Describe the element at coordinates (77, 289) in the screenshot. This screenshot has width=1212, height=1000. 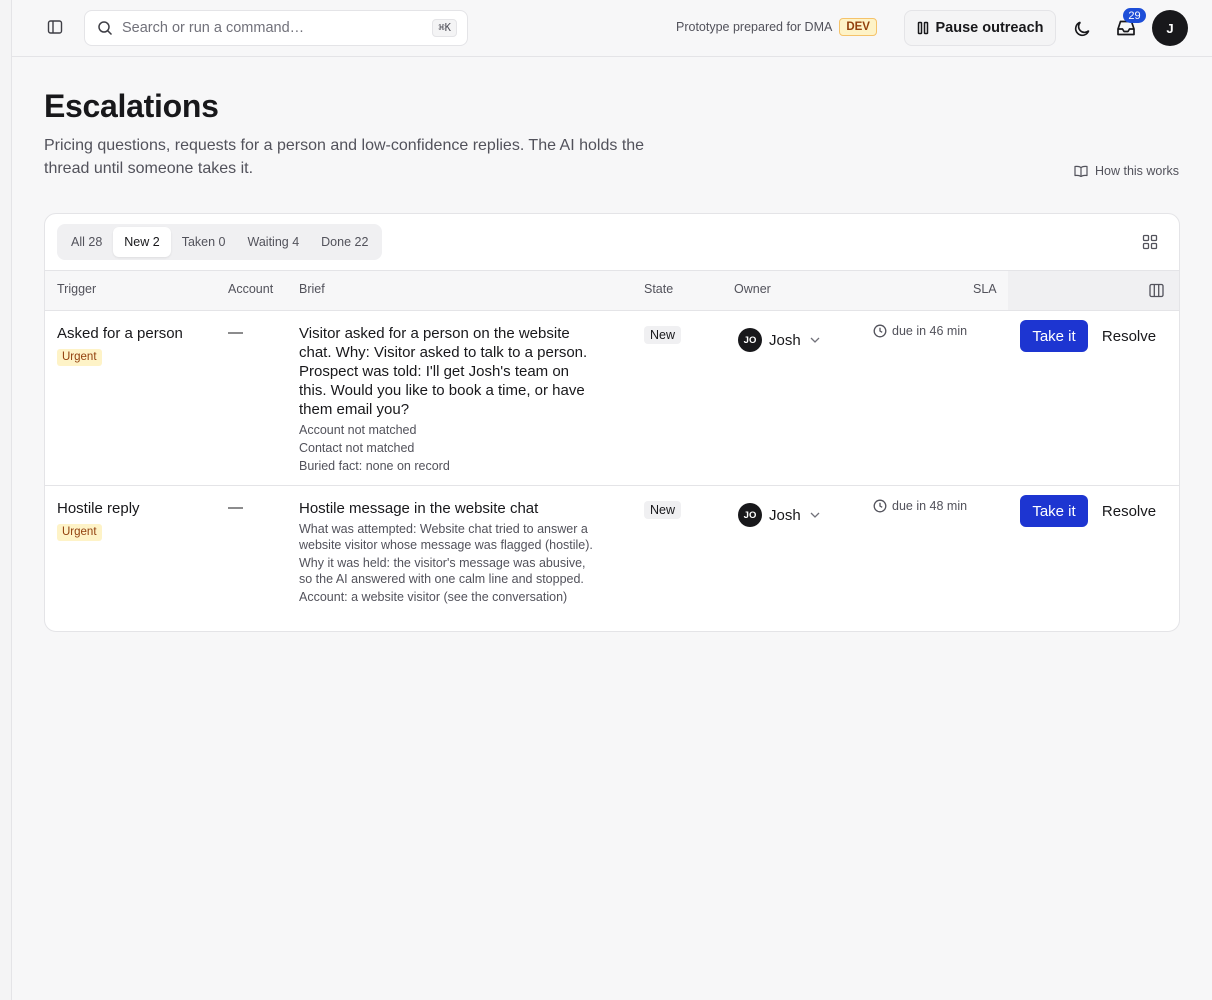
I see `header-trigger: Trigger` at that location.